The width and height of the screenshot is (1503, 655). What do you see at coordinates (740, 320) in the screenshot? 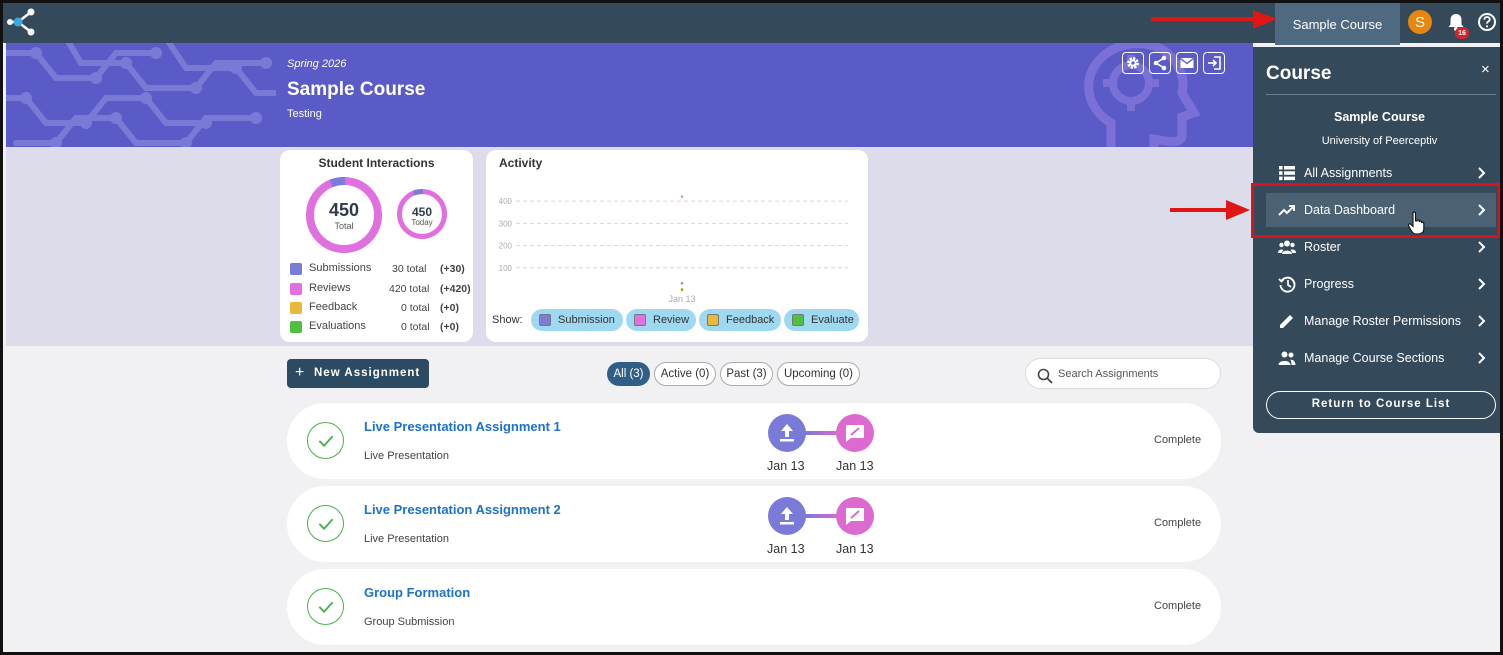
I see `filter-chip-feedback: Feedback` at bounding box center [740, 320].